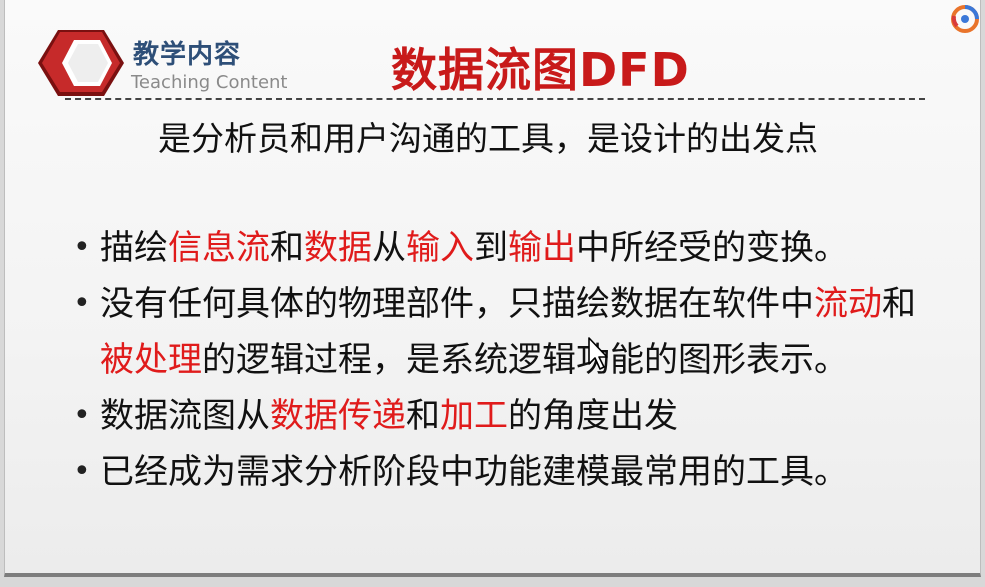 This screenshot has width=985, height=587. Describe the element at coordinates (488, 138) in the screenshot. I see `slide-subtitle: 是分析员和用户沟通的工具，是设计的出发点` at that location.